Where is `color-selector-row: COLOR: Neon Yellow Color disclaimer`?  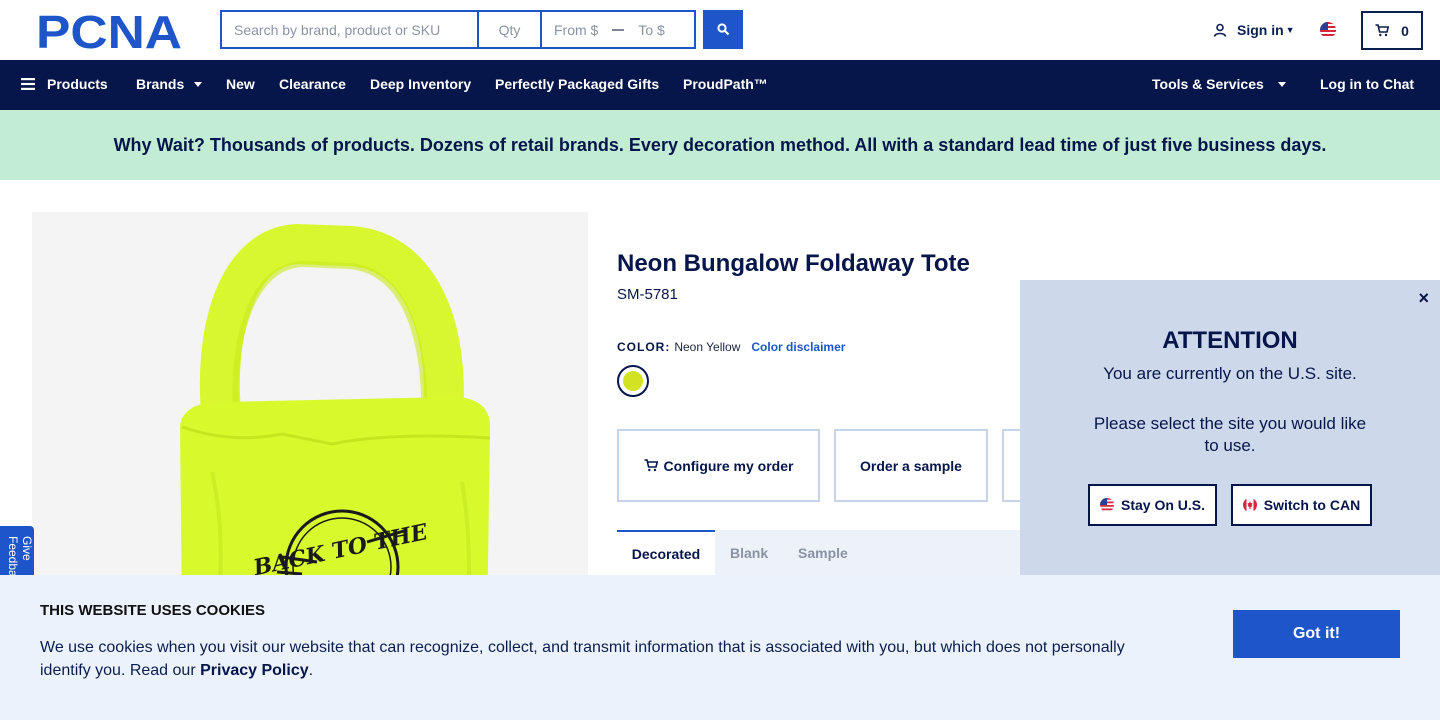 color-selector-row: COLOR: Neon Yellow Color disclaimer is located at coordinates (731, 347).